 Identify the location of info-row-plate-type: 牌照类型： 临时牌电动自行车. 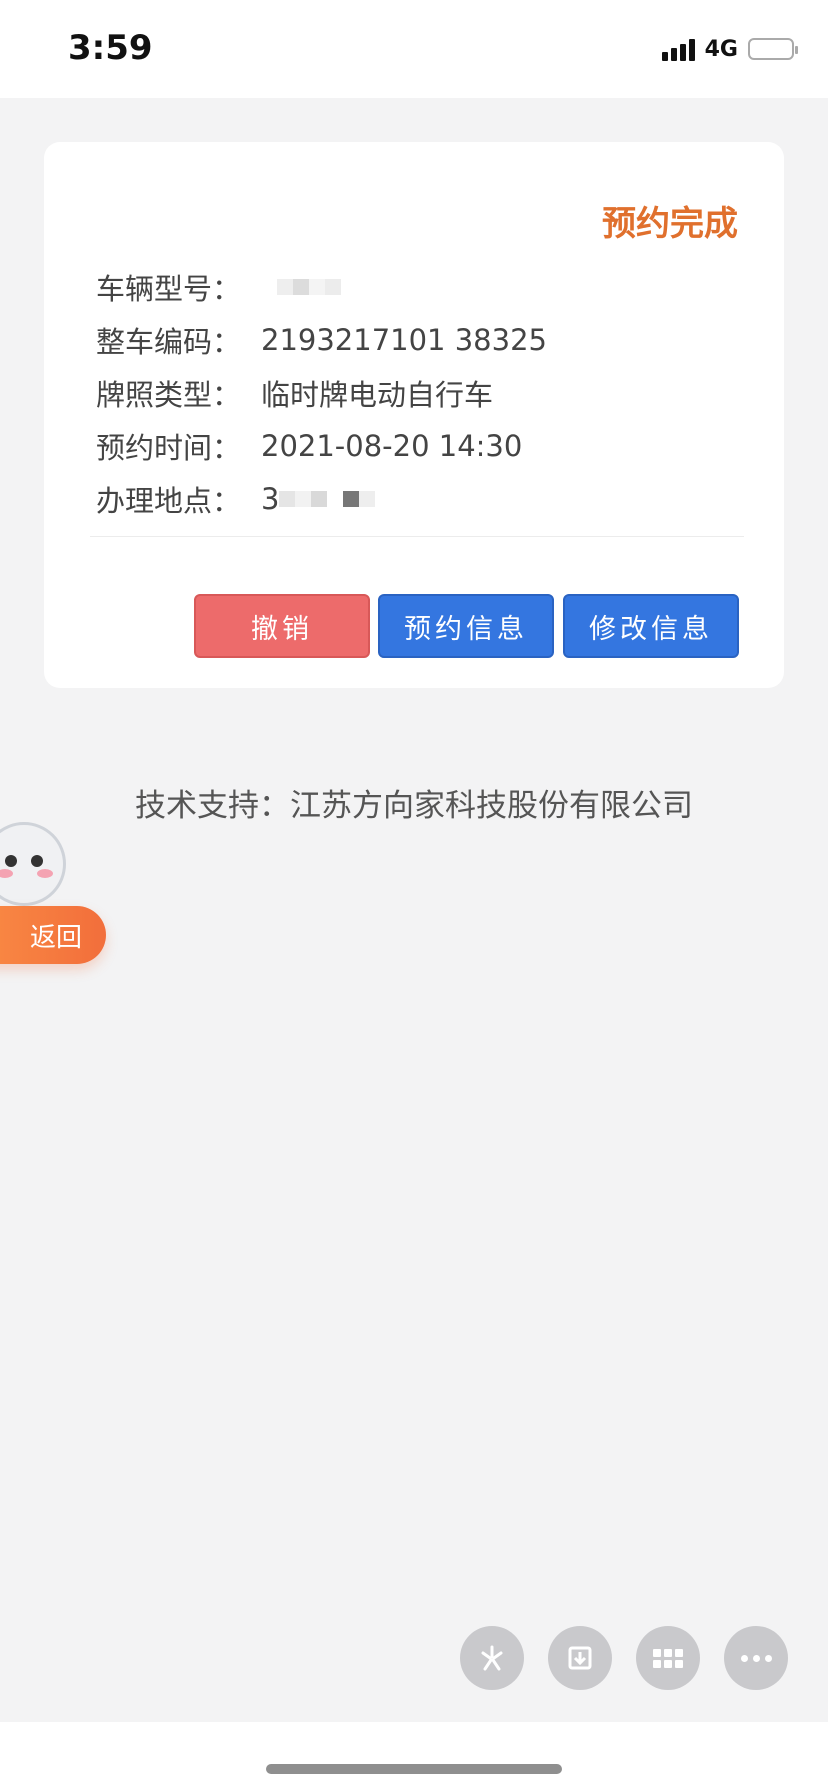
(321, 392).